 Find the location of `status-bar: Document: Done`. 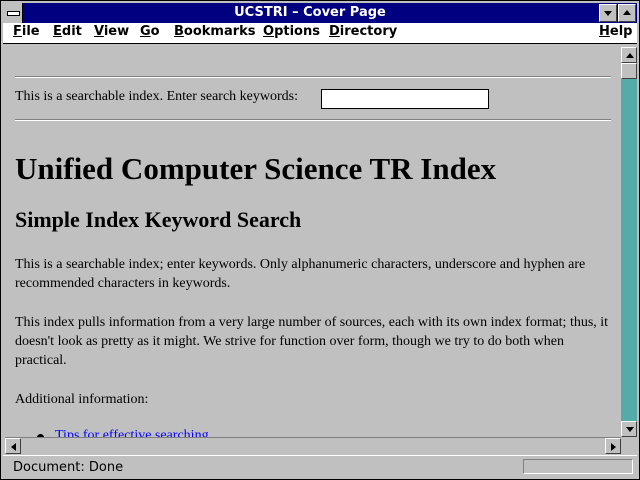

status-bar: Document: Done is located at coordinates (320, 466).